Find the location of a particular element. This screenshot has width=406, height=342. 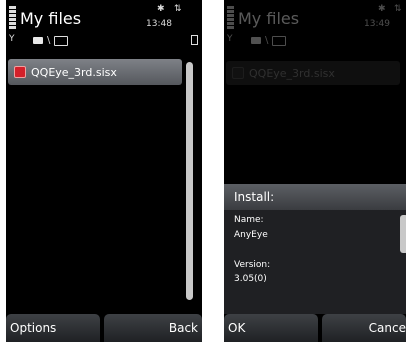

scrollbar-thumb is located at coordinates (189, 181).